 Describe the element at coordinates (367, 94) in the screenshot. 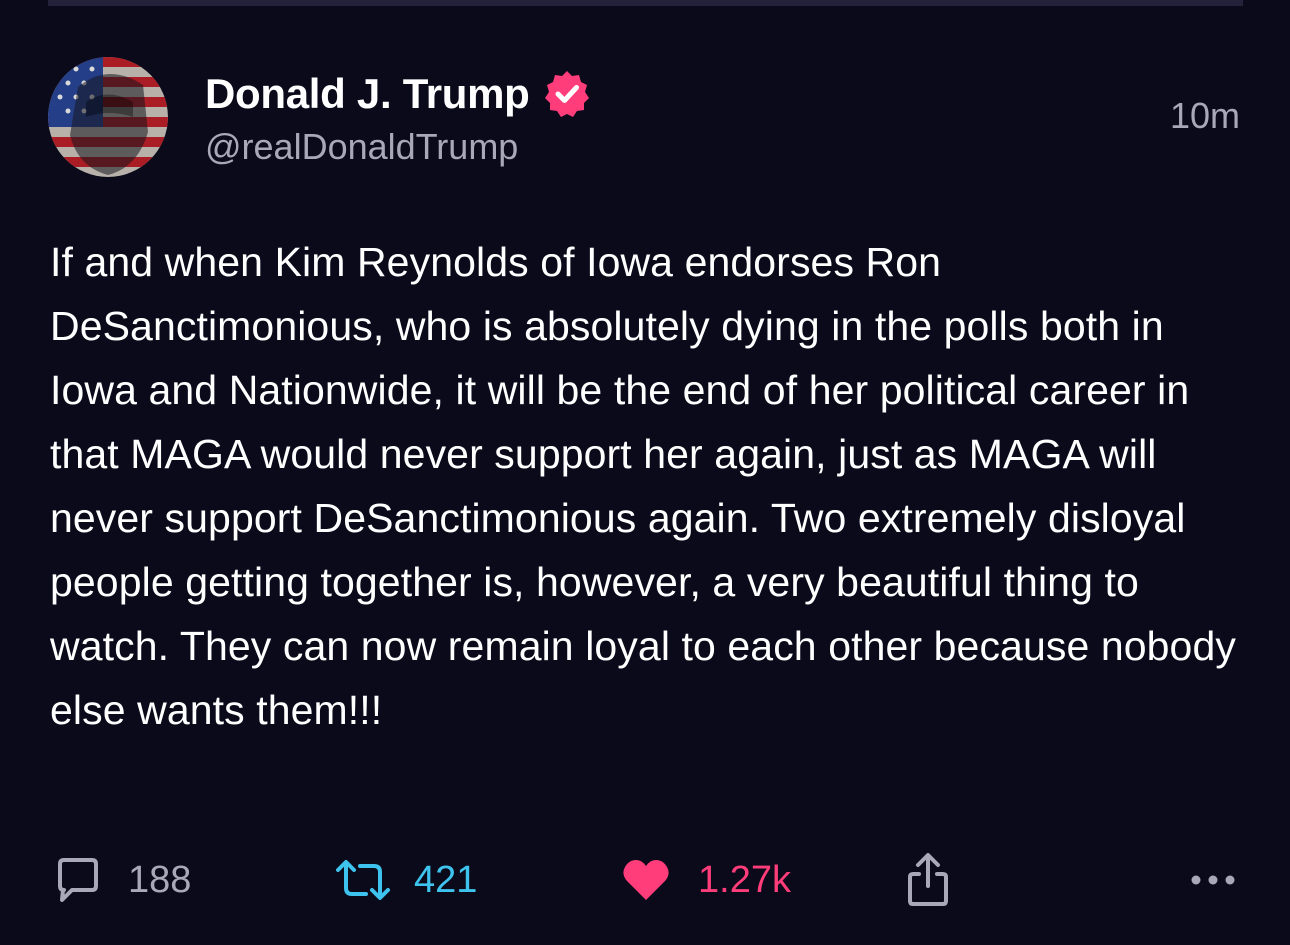

I see `display-name: Donald J. Trump` at that location.